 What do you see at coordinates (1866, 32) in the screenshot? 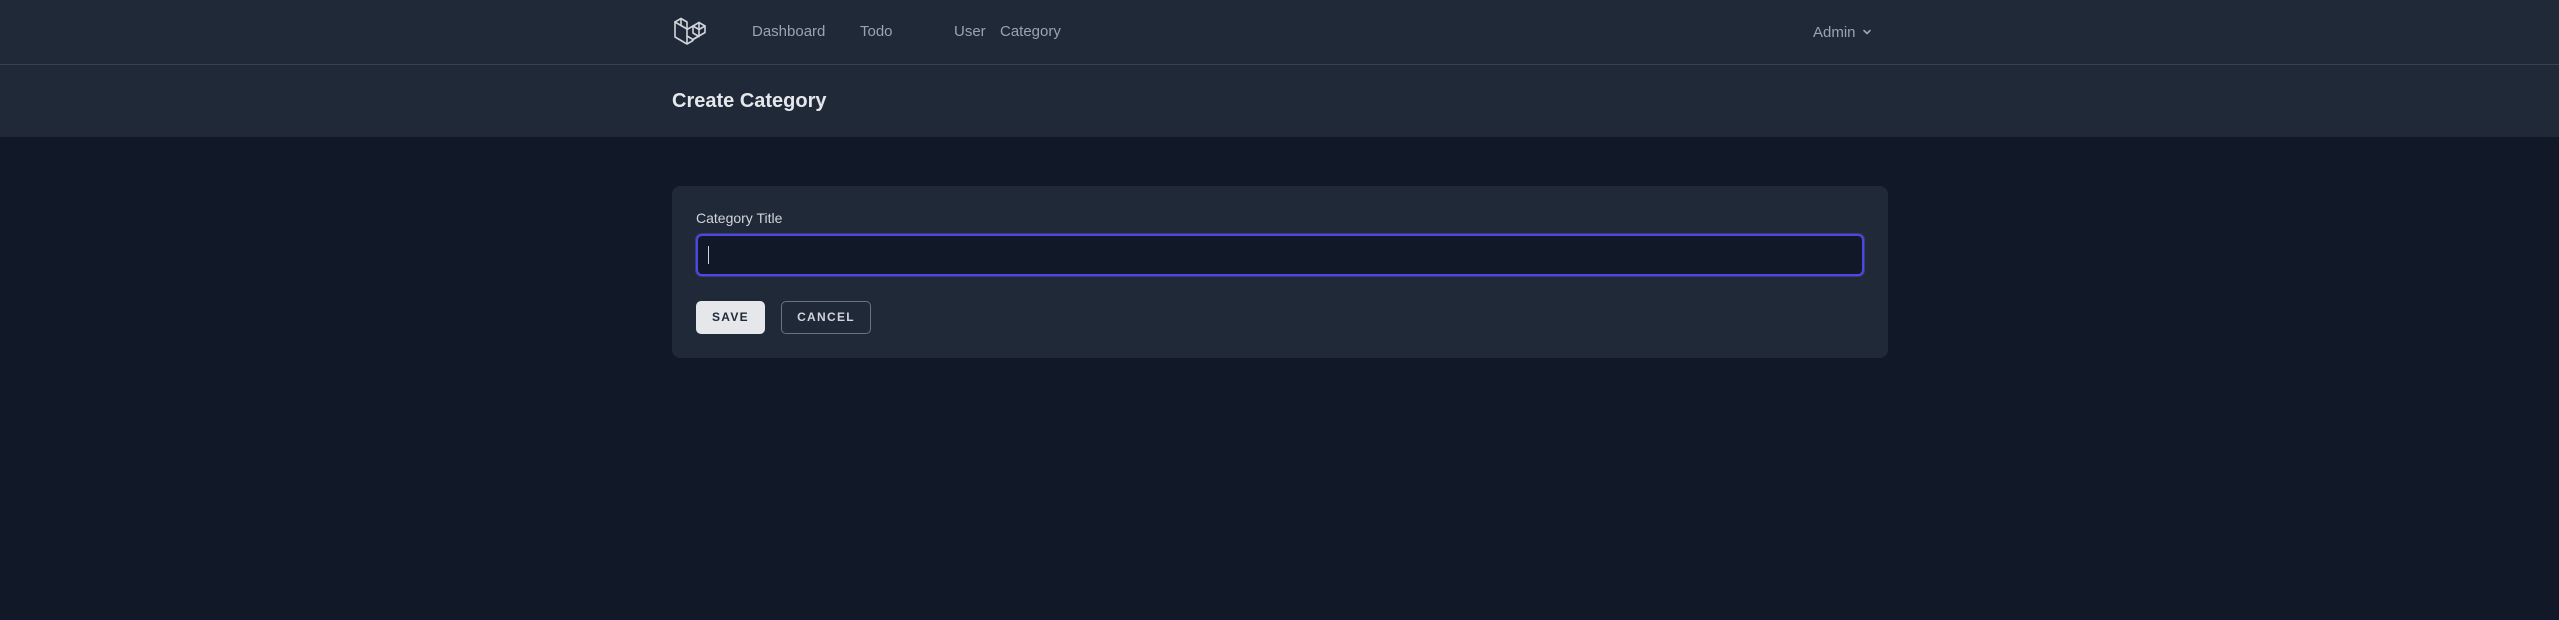
I see `chevron-down-icon` at bounding box center [1866, 32].